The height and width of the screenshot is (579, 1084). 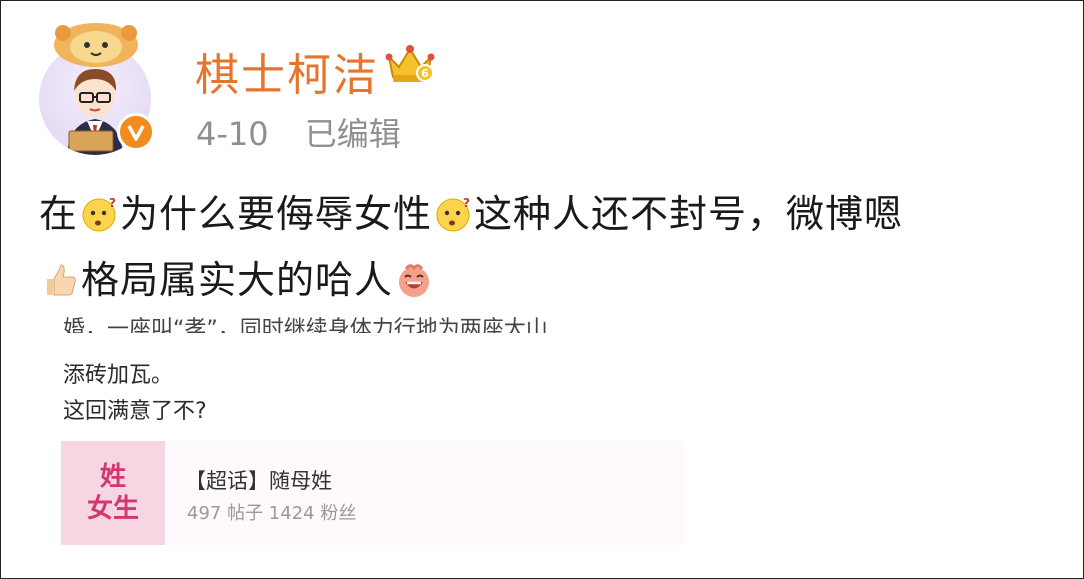 I want to click on post-text-seg3: 这种人还不封号，微博嗯, so click(x=689, y=214).